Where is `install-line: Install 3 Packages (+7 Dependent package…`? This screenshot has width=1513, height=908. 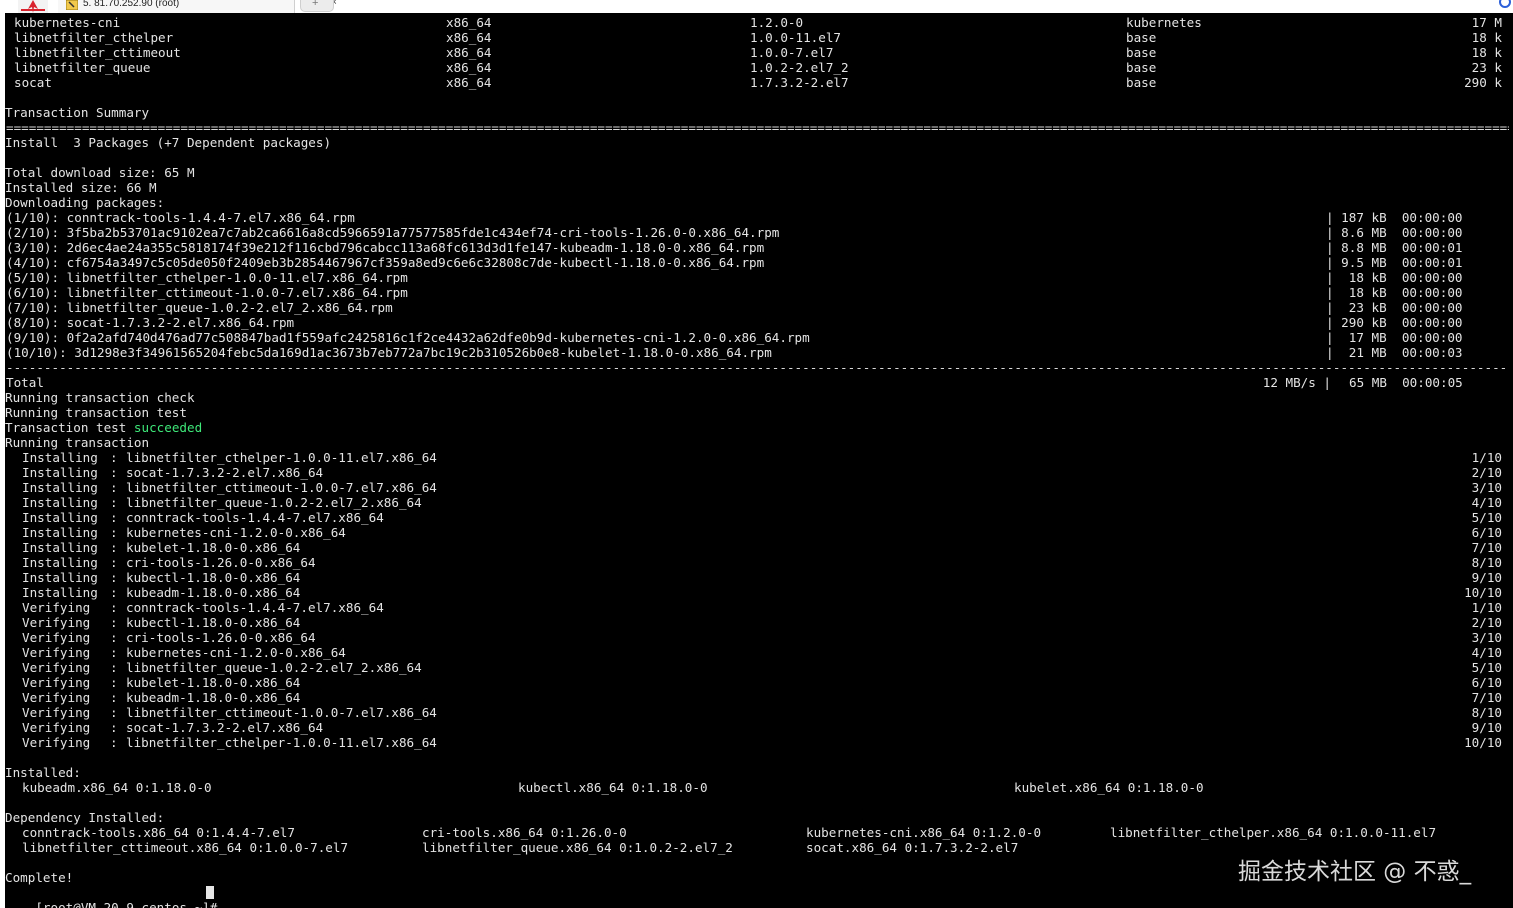 install-line: Install 3 Packages (+7 Dependent package… is located at coordinates (168, 142).